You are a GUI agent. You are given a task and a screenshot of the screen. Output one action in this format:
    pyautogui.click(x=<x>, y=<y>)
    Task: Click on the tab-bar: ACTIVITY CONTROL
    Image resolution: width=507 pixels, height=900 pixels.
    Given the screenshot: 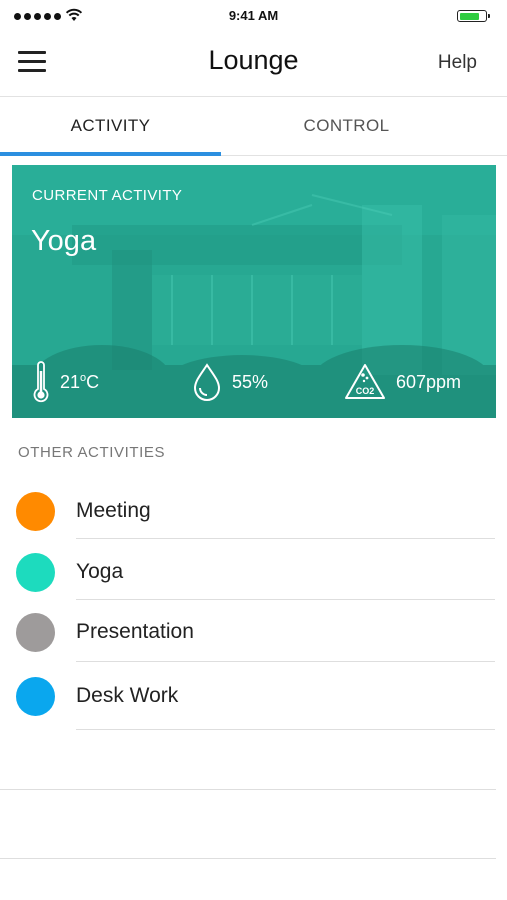 What is the action you would take?
    pyautogui.click(x=253, y=126)
    